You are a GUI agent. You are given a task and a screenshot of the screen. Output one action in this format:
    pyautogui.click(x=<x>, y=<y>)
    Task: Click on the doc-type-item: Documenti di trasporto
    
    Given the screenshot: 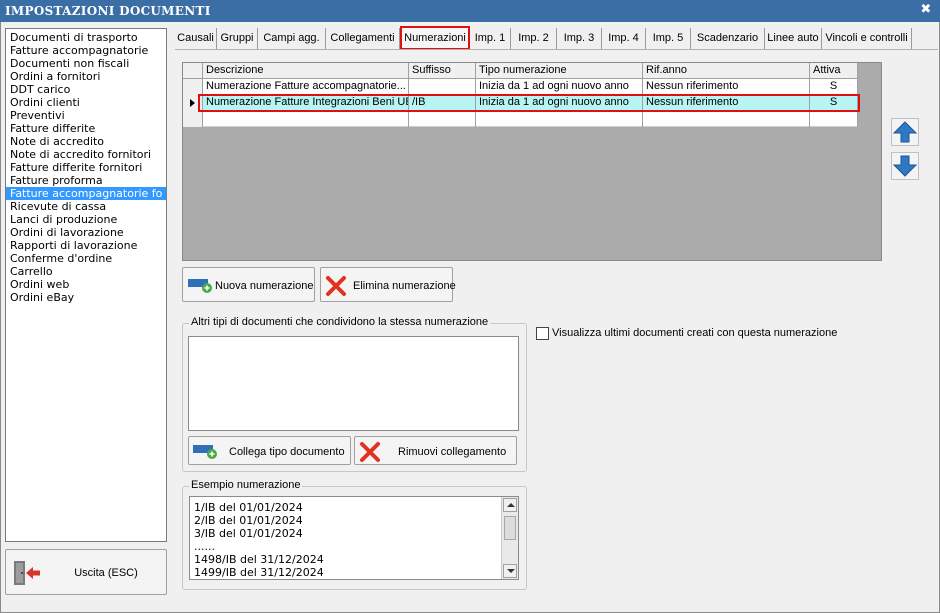 What is the action you would take?
    pyautogui.click(x=86, y=37)
    